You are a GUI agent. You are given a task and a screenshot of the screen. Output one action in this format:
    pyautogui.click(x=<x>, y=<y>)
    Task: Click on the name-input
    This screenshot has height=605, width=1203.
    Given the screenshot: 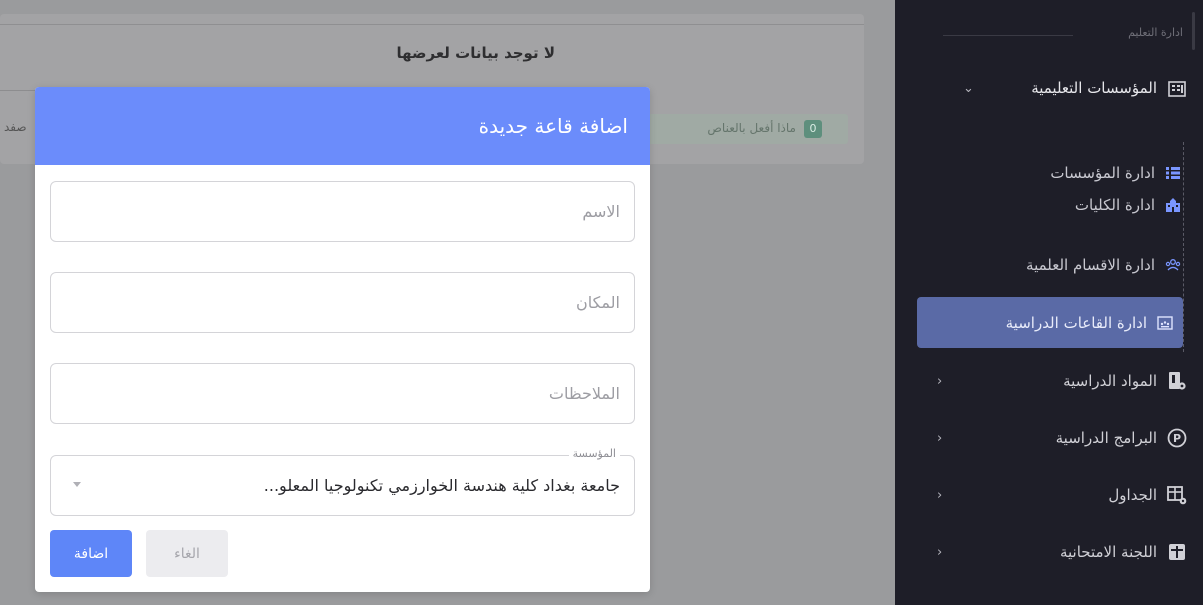 What is the action you would take?
    pyautogui.click(x=342, y=211)
    